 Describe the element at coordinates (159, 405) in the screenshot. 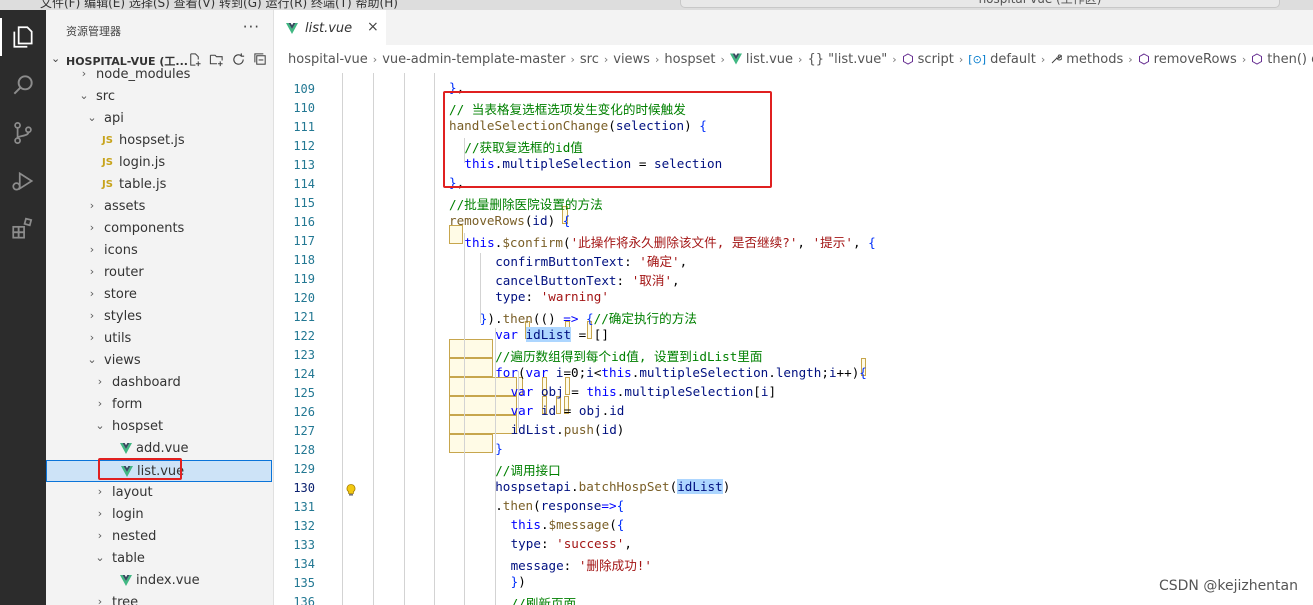

I see `tree-folder: › form` at that location.